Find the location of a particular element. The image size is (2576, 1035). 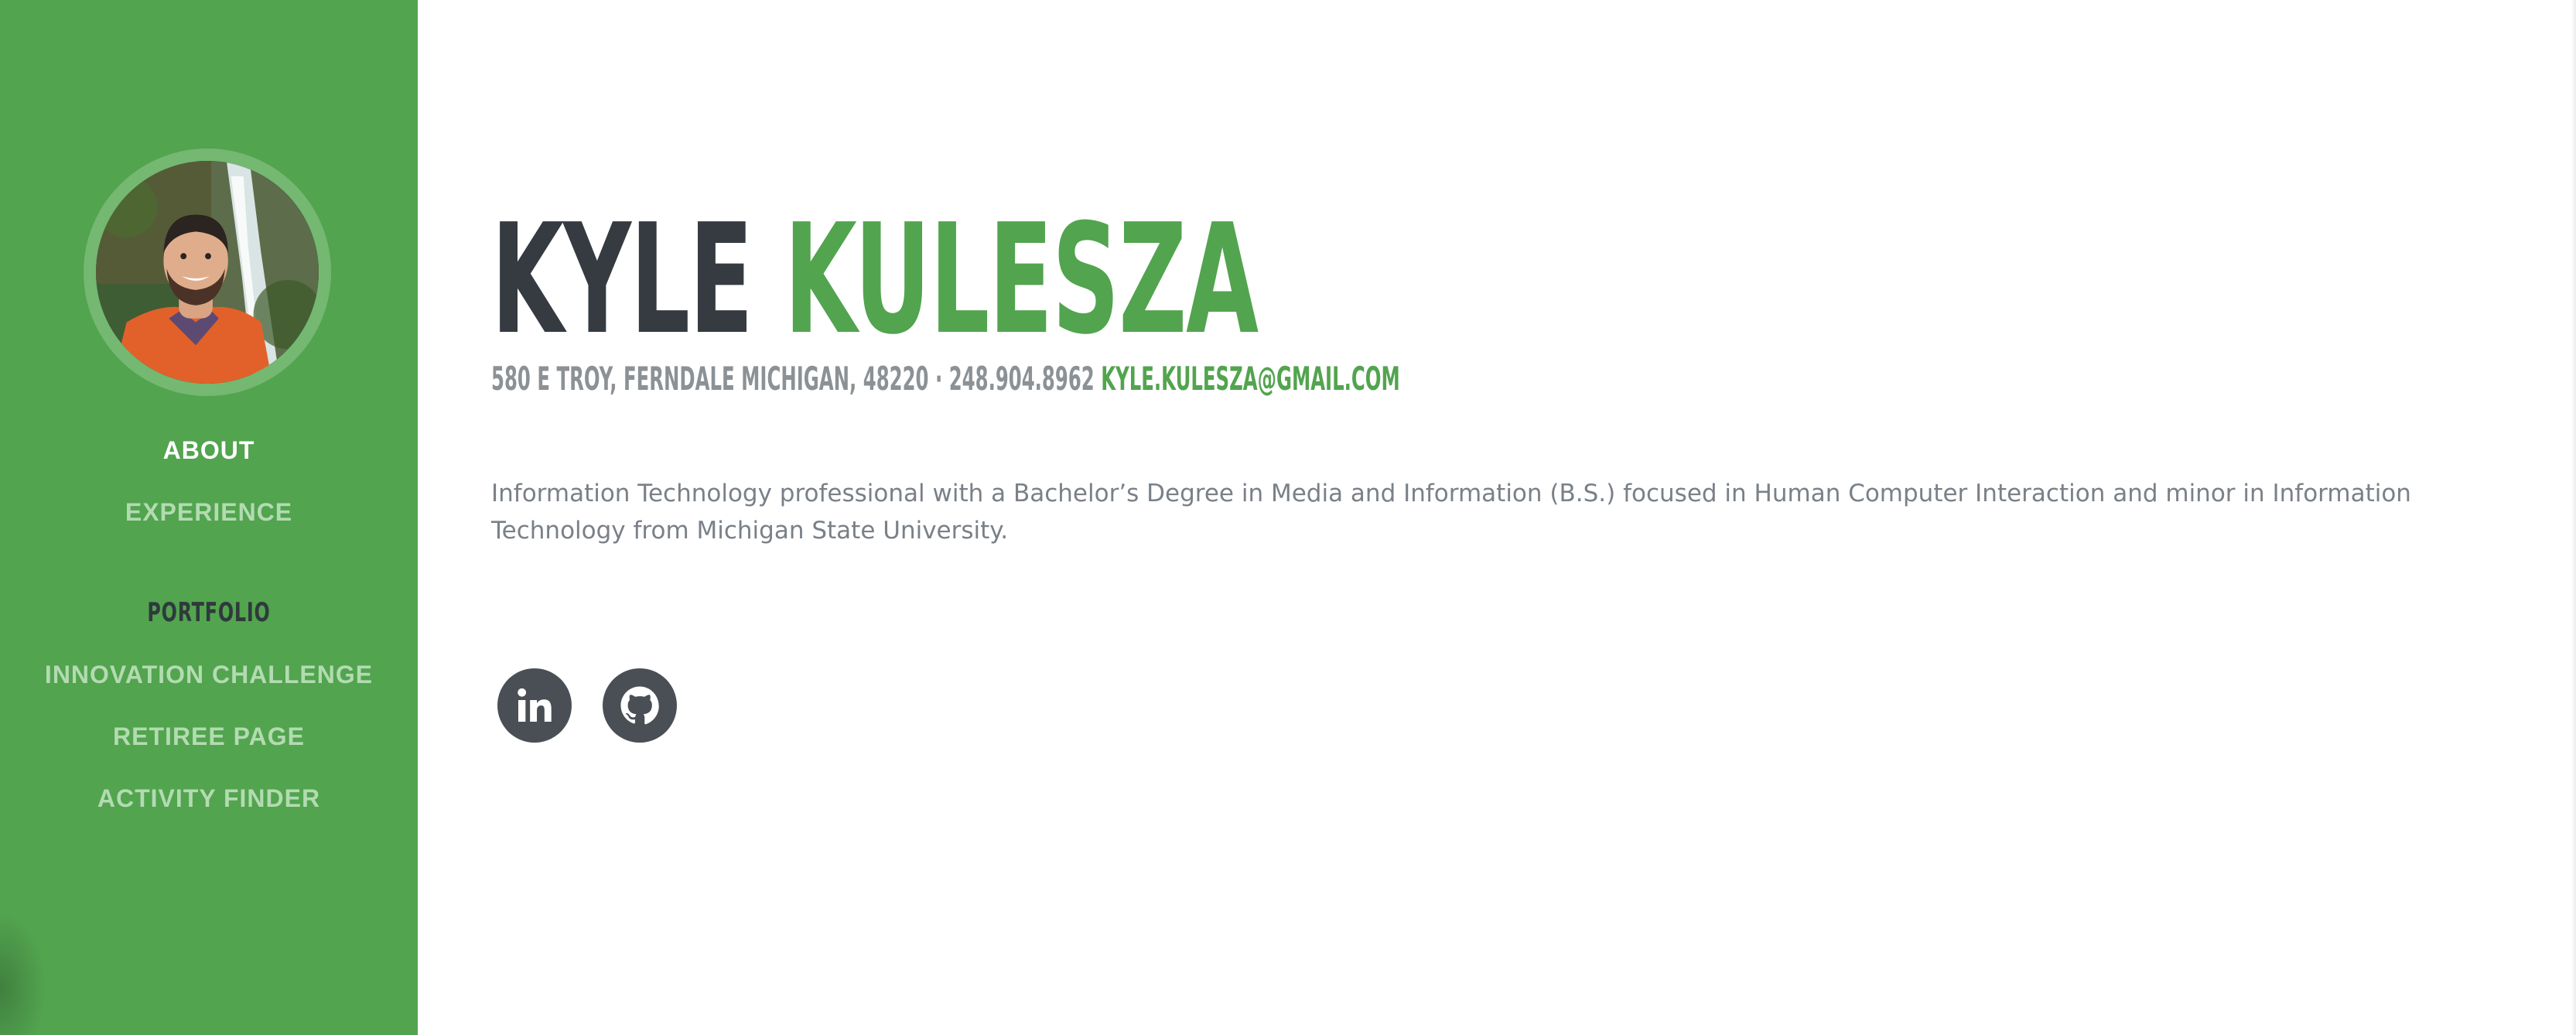

nav-retiree-page: Retiree Page is located at coordinates (209, 736).